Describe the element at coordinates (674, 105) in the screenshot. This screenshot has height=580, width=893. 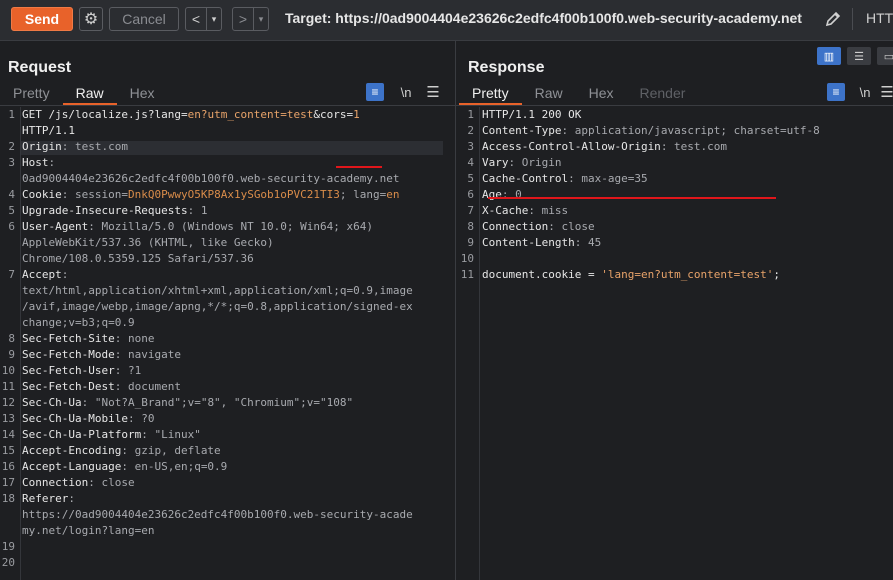
I see `response-tab-underline` at that location.